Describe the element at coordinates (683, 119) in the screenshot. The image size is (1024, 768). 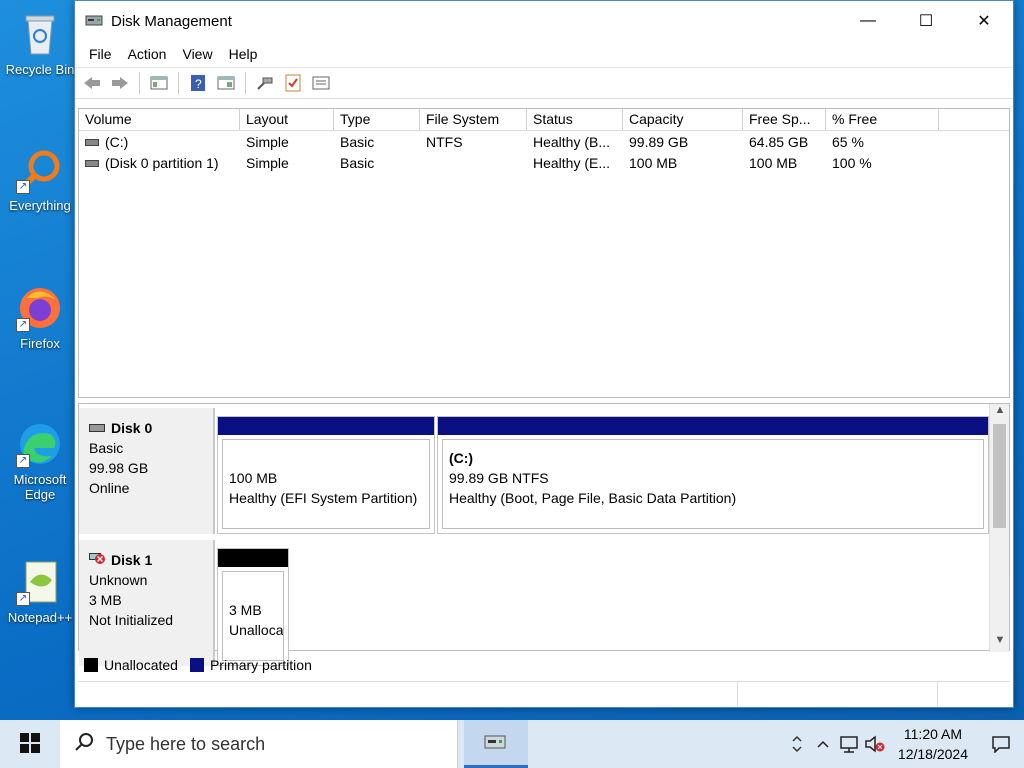
I see `column-header-capacity: Capacity` at that location.